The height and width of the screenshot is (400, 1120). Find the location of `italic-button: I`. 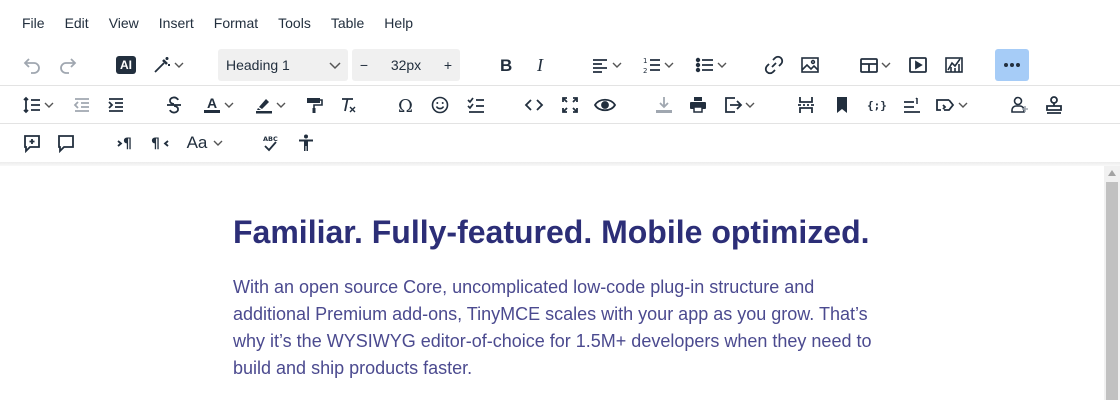

italic-button: I is located at coordinates (542, 65).